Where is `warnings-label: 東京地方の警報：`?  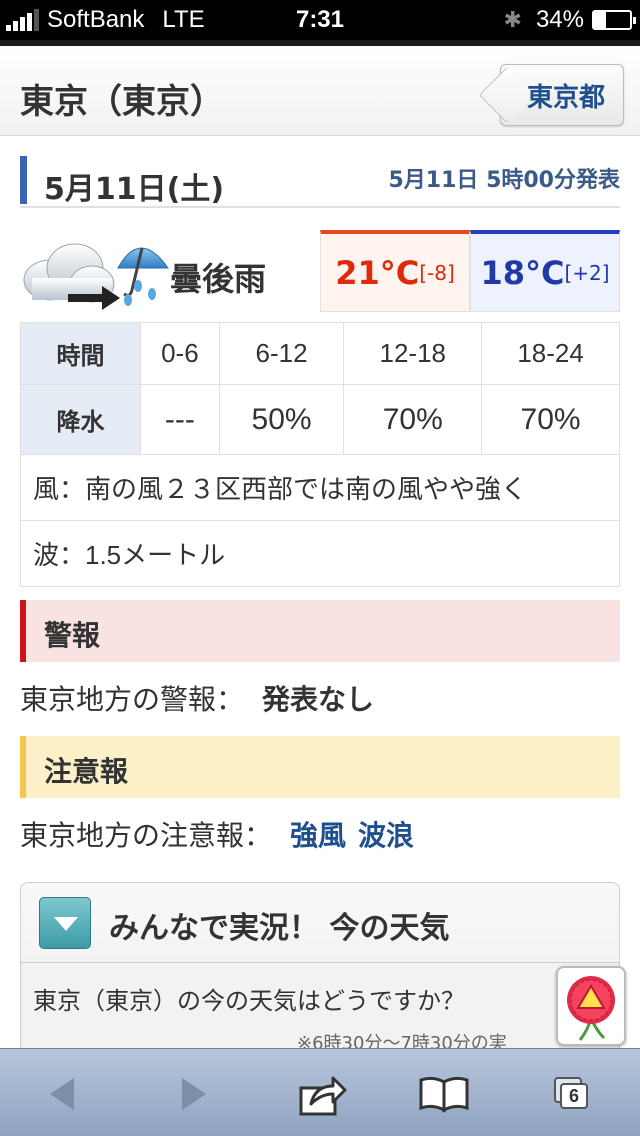 warnings-label: 東京地方の警報： is located at coordinates (132, 699).